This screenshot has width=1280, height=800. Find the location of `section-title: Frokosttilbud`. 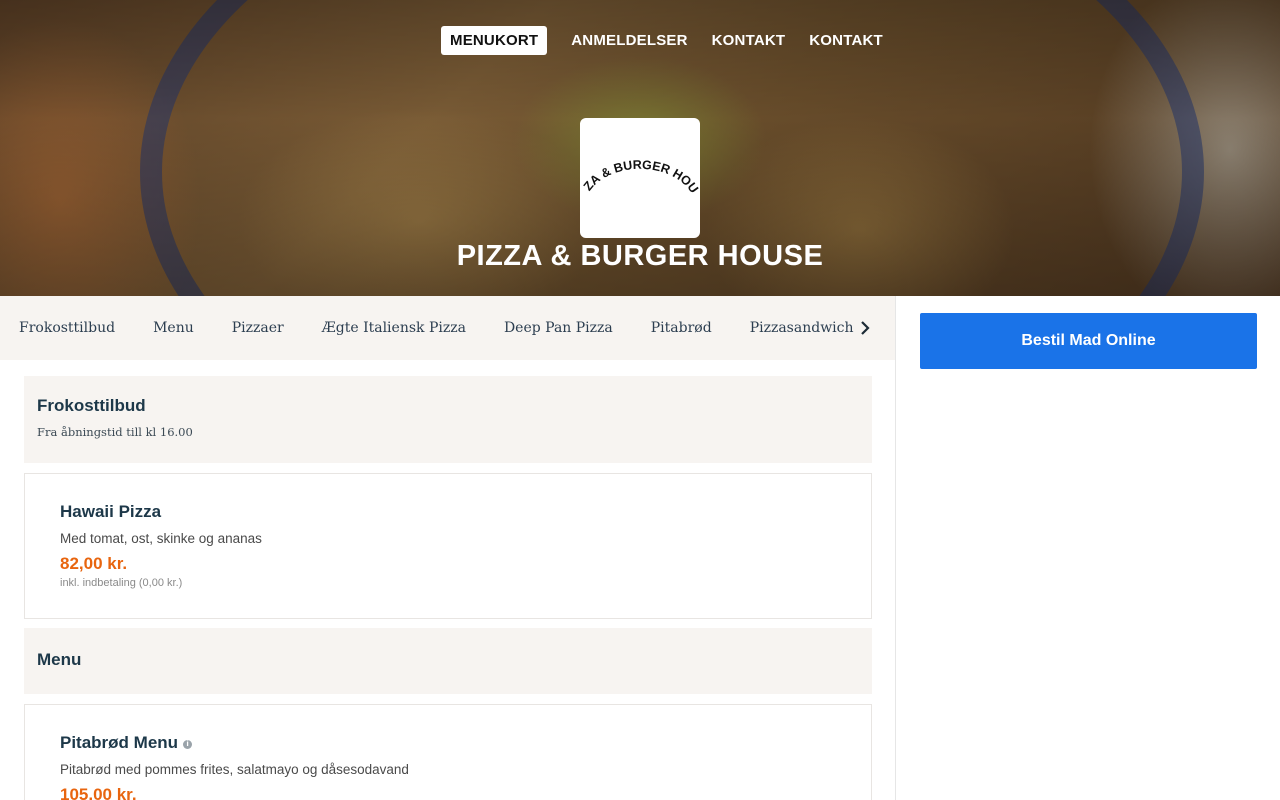

section-title: Frokosttilbud is located at coordinates (91, 405).